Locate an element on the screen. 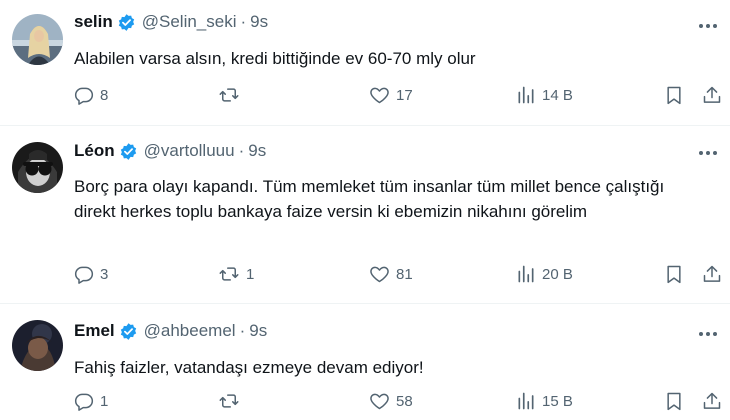  like-count: 17 is located at coordinates (404, 95).